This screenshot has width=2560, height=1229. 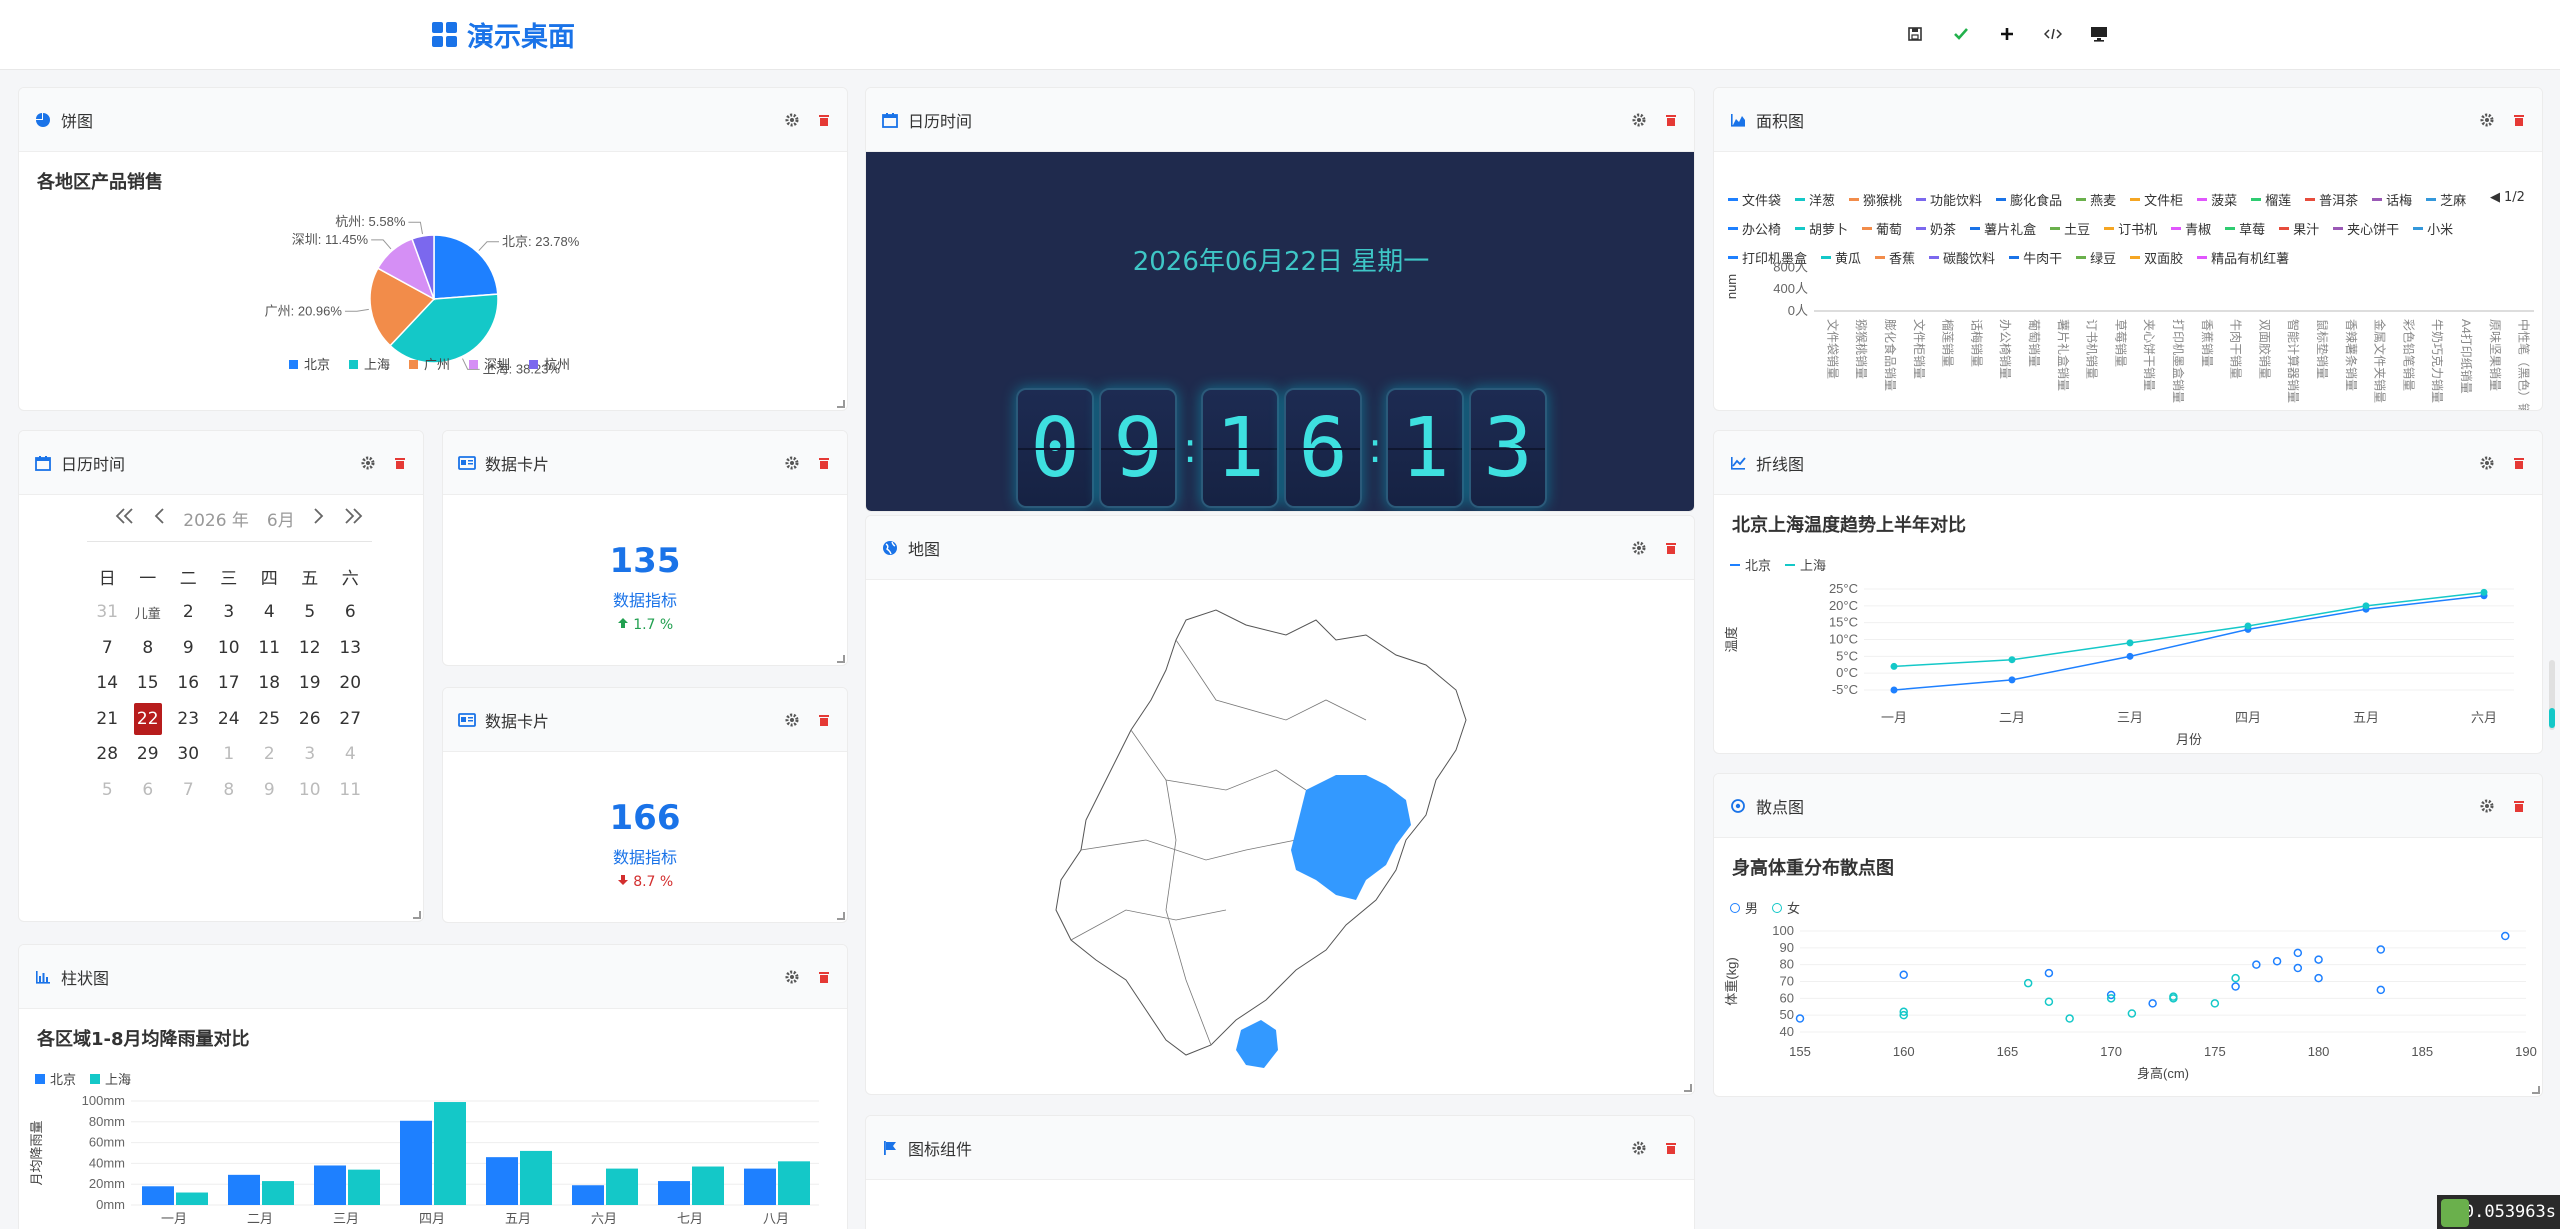 What do you see at coordinates (310, 684) in the screenshot?
I see `calendar-day: 19` at bounding box center [310, 684].